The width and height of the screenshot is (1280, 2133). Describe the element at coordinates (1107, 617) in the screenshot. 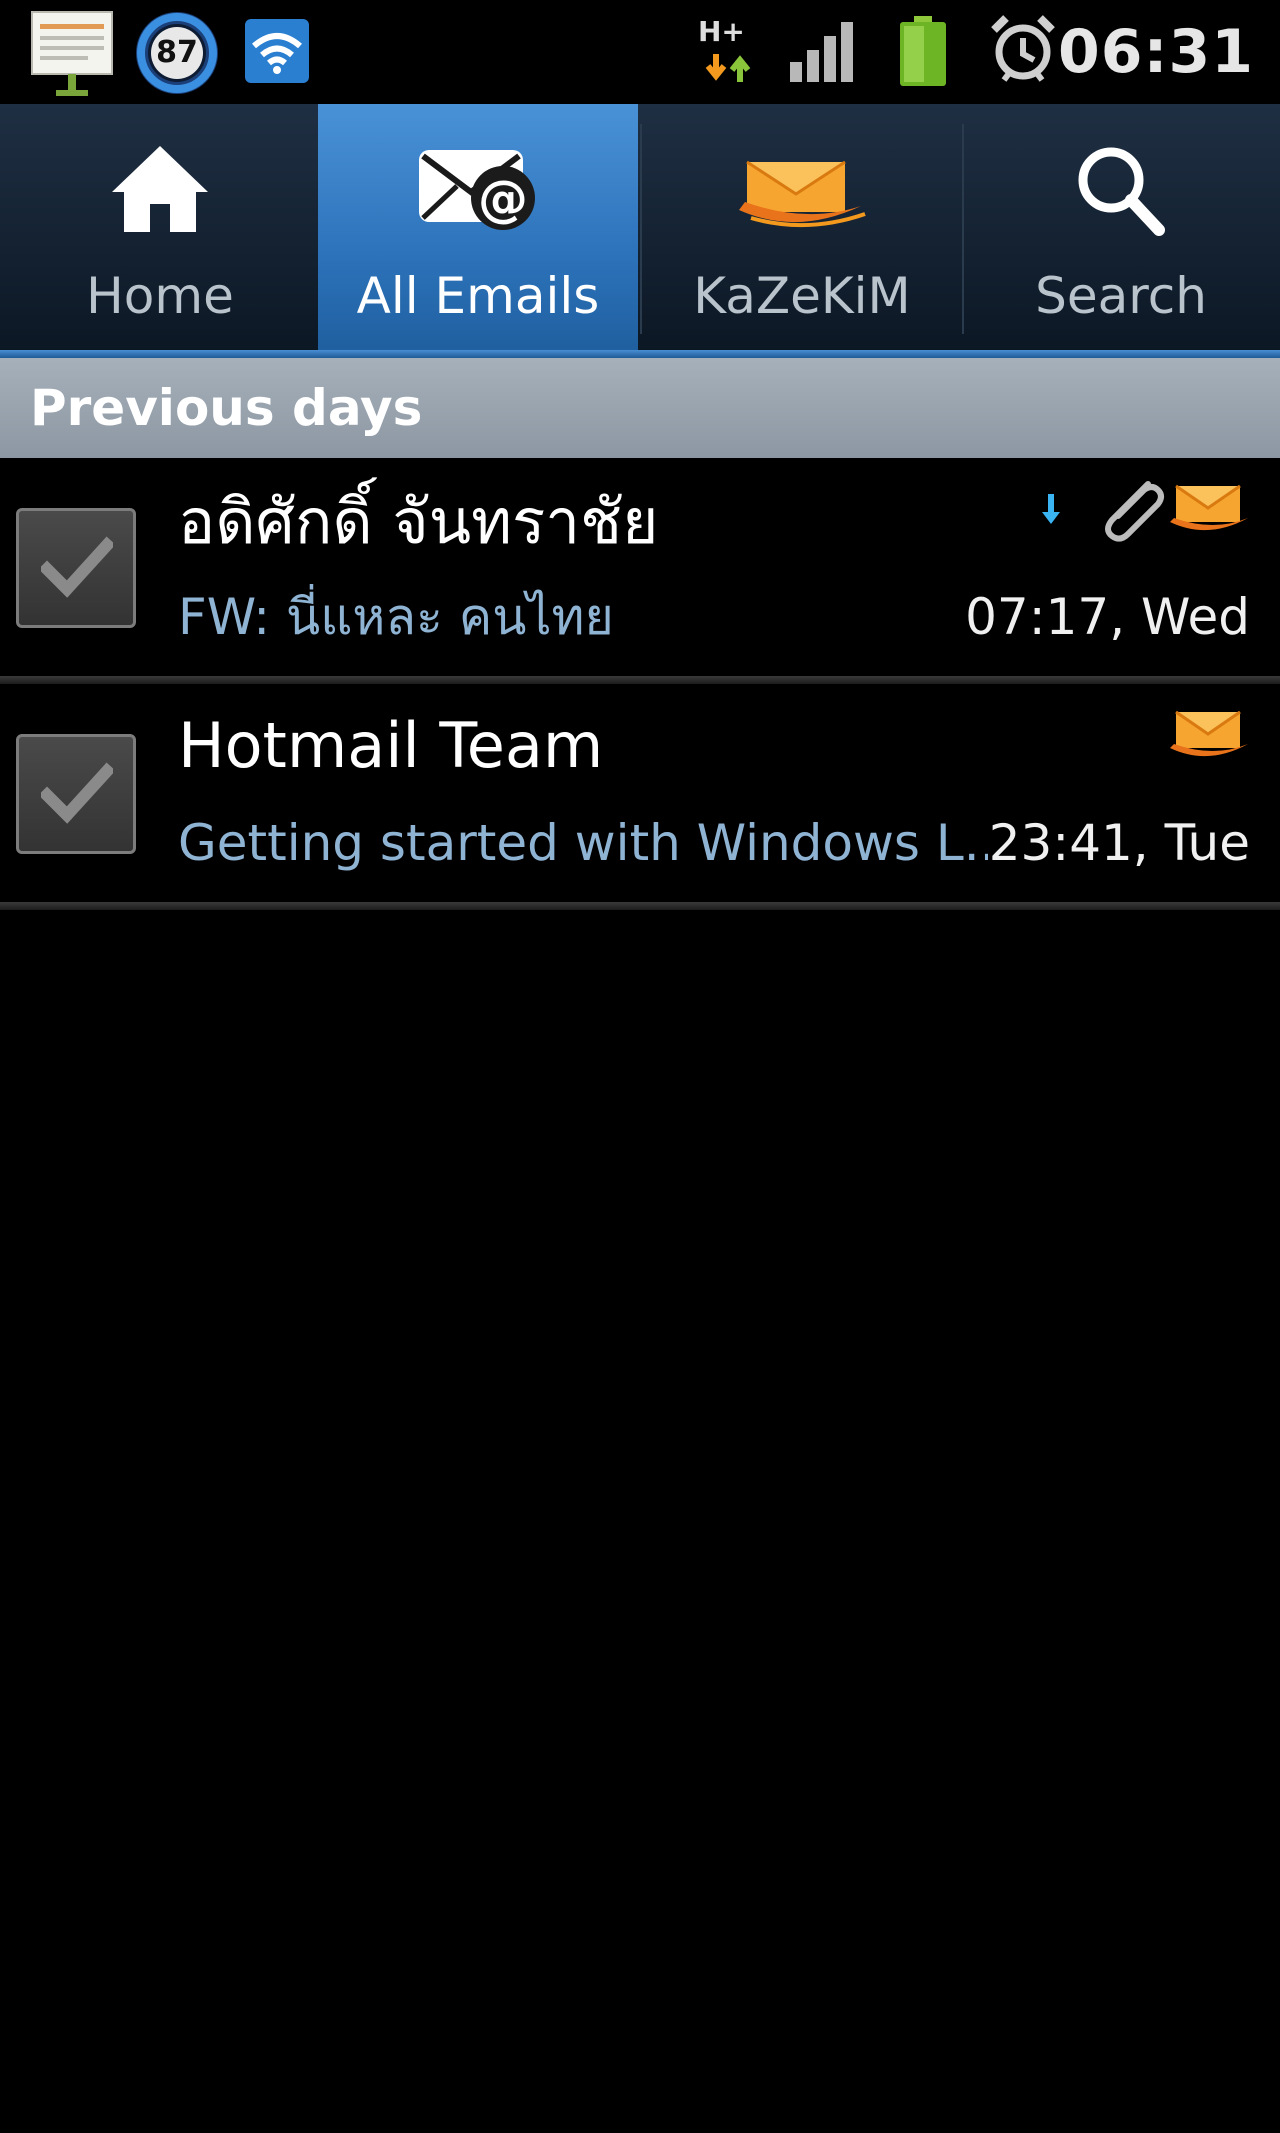

I see `email-time: 07:17, Wed` at that location.